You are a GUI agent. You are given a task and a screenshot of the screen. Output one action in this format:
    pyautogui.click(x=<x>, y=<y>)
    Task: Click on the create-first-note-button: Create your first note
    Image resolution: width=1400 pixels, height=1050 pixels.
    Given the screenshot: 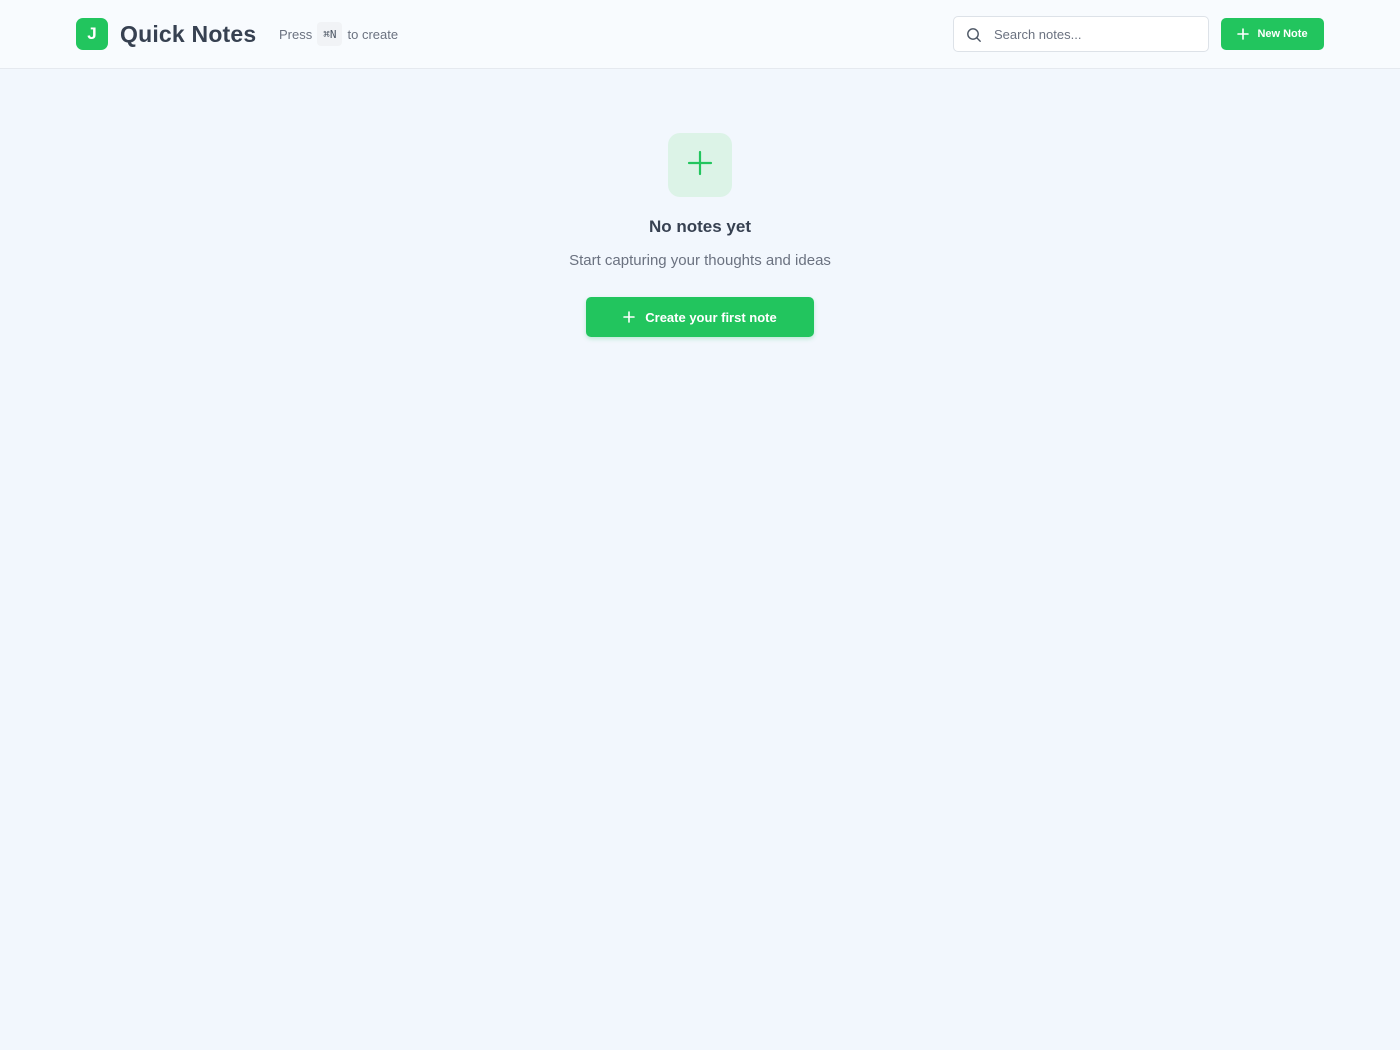 What is the action you would take?
    pyautogui.click(x=700, y=317)
    